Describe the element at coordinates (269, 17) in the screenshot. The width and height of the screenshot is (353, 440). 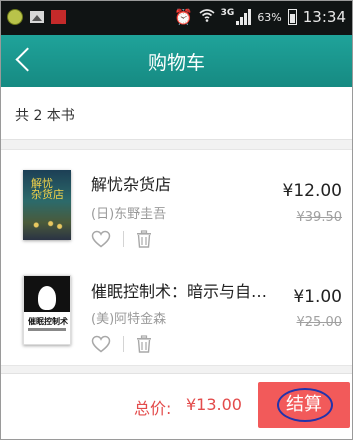
I see `battery-percent: 63%` at that location.